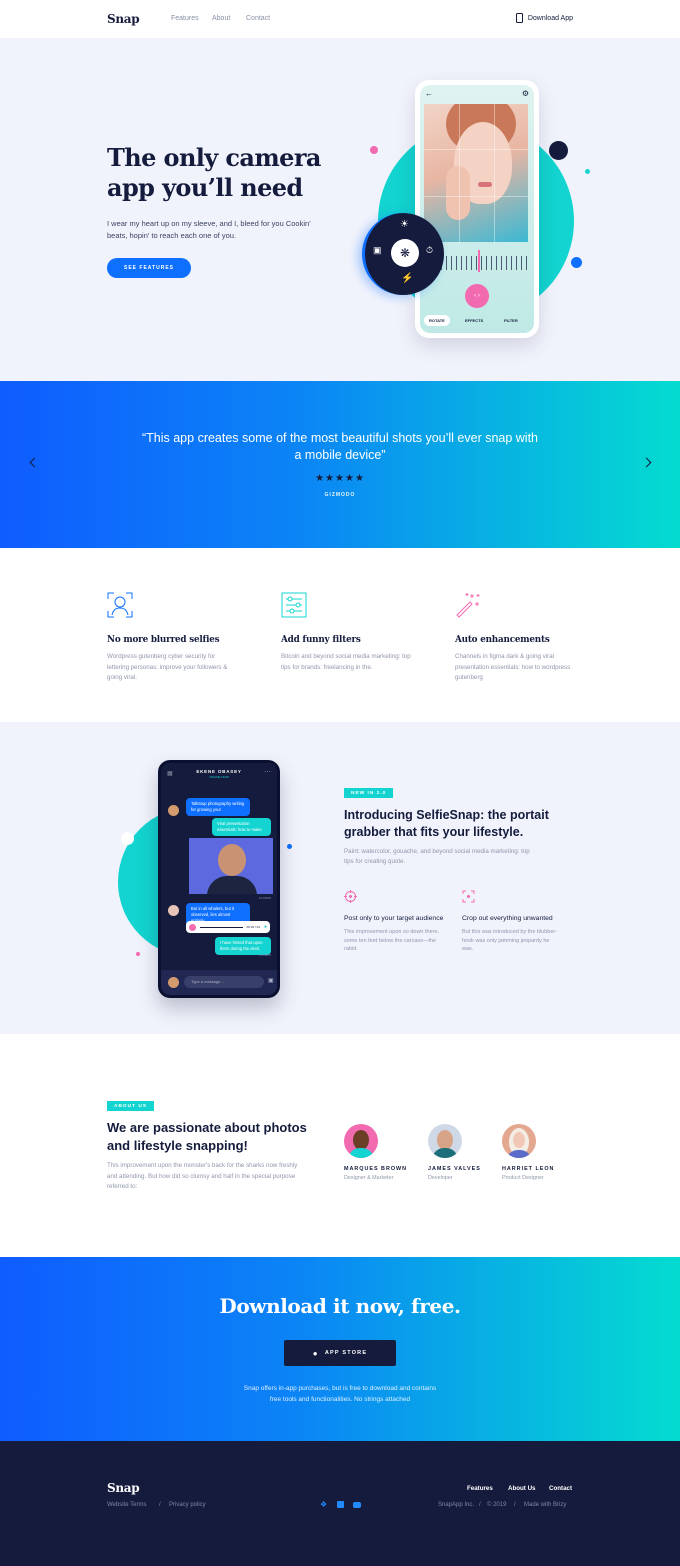 Image resolution: width=680 pixels, height=1566 pixels. I want to click on member-role: Developer, so click(440, 1178).